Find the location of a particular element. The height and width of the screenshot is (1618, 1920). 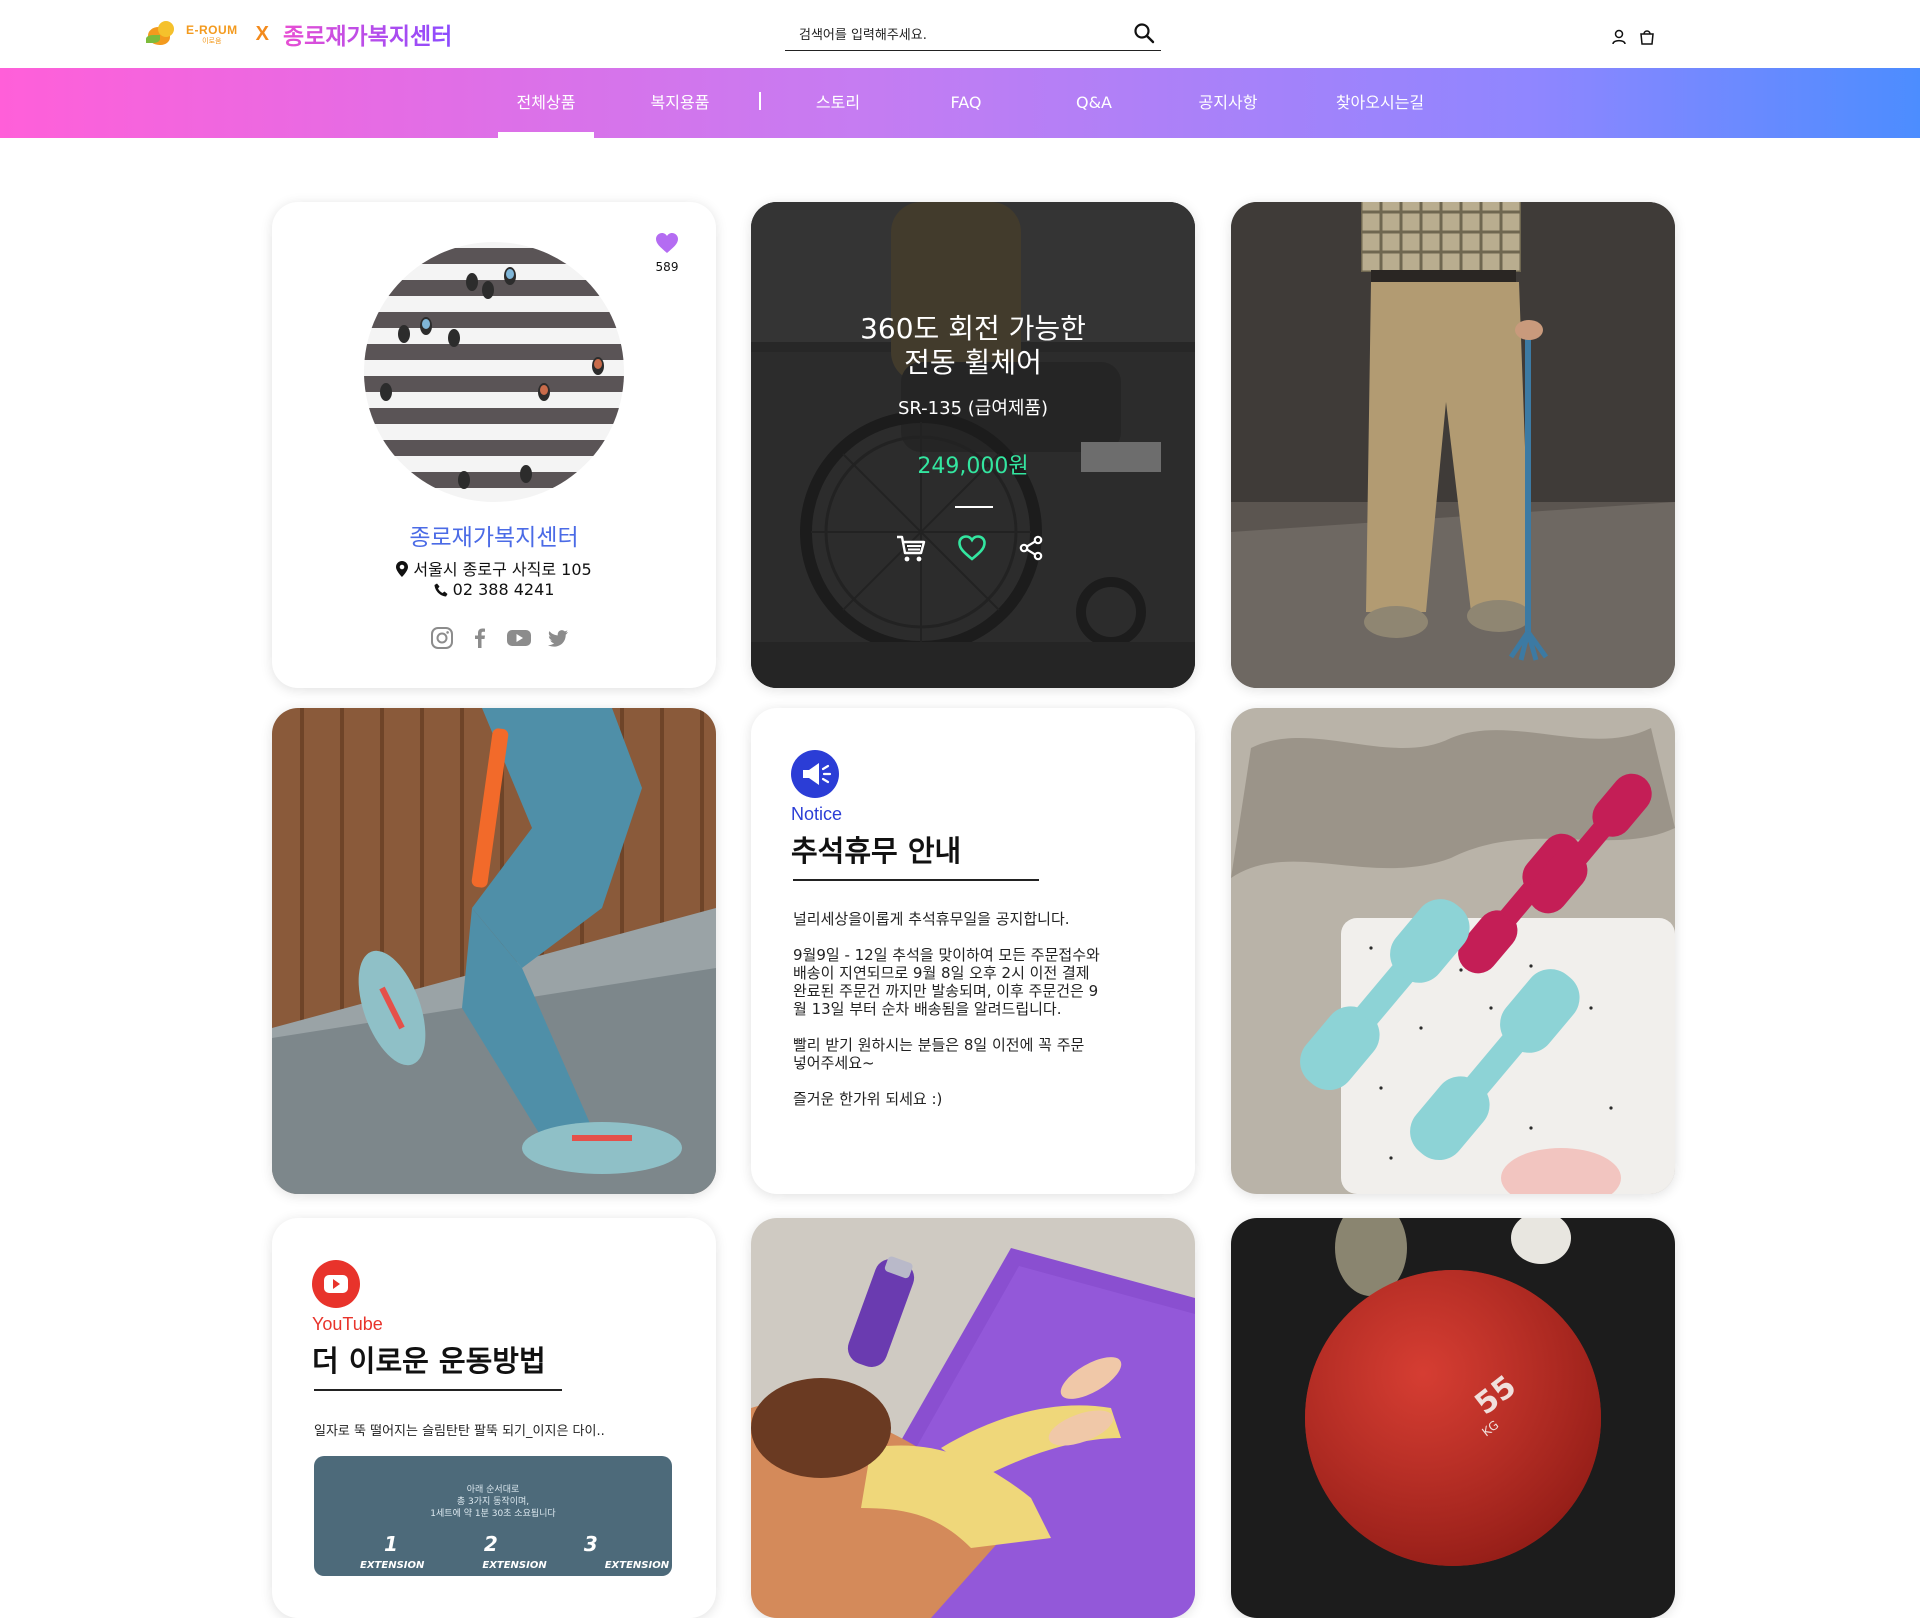

notice-tag: Notice is located at coordinates (817, 814).